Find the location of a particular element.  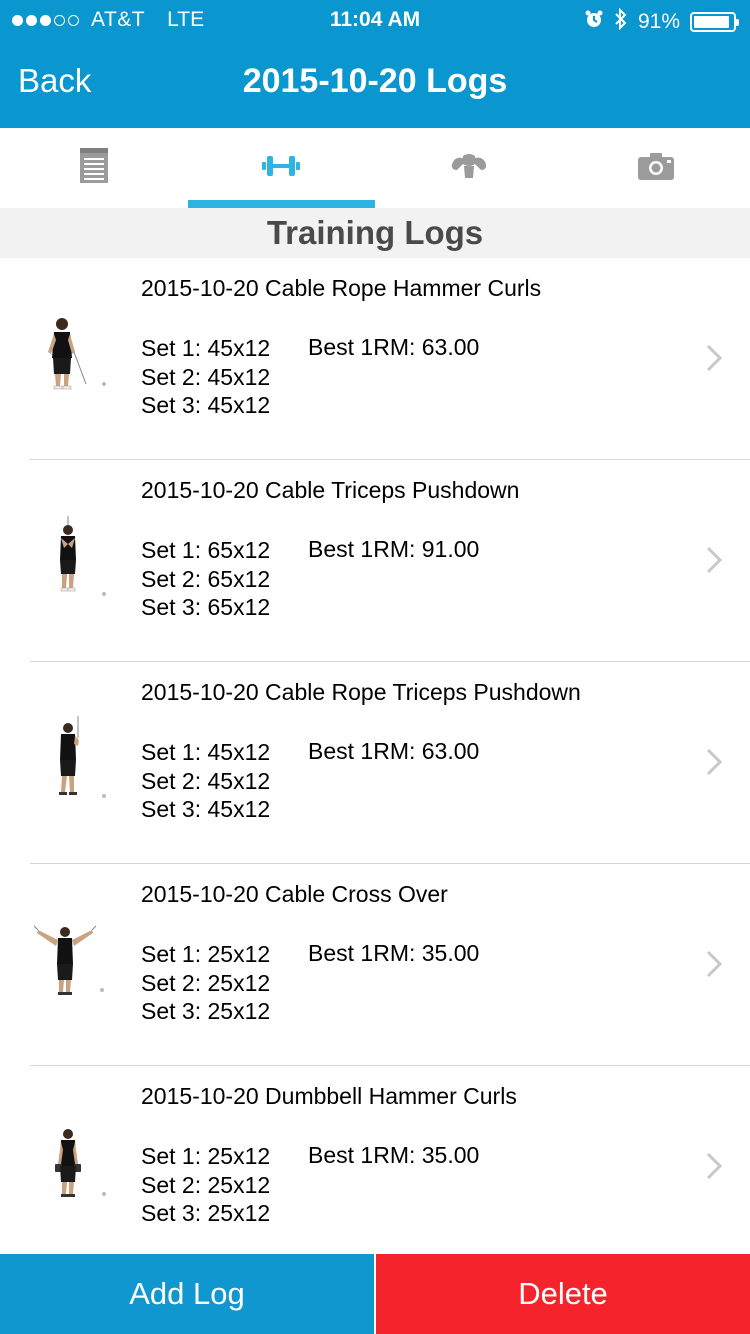

best-1rm: Best 1RM: 91.00 is located at coordinates (394, 549).